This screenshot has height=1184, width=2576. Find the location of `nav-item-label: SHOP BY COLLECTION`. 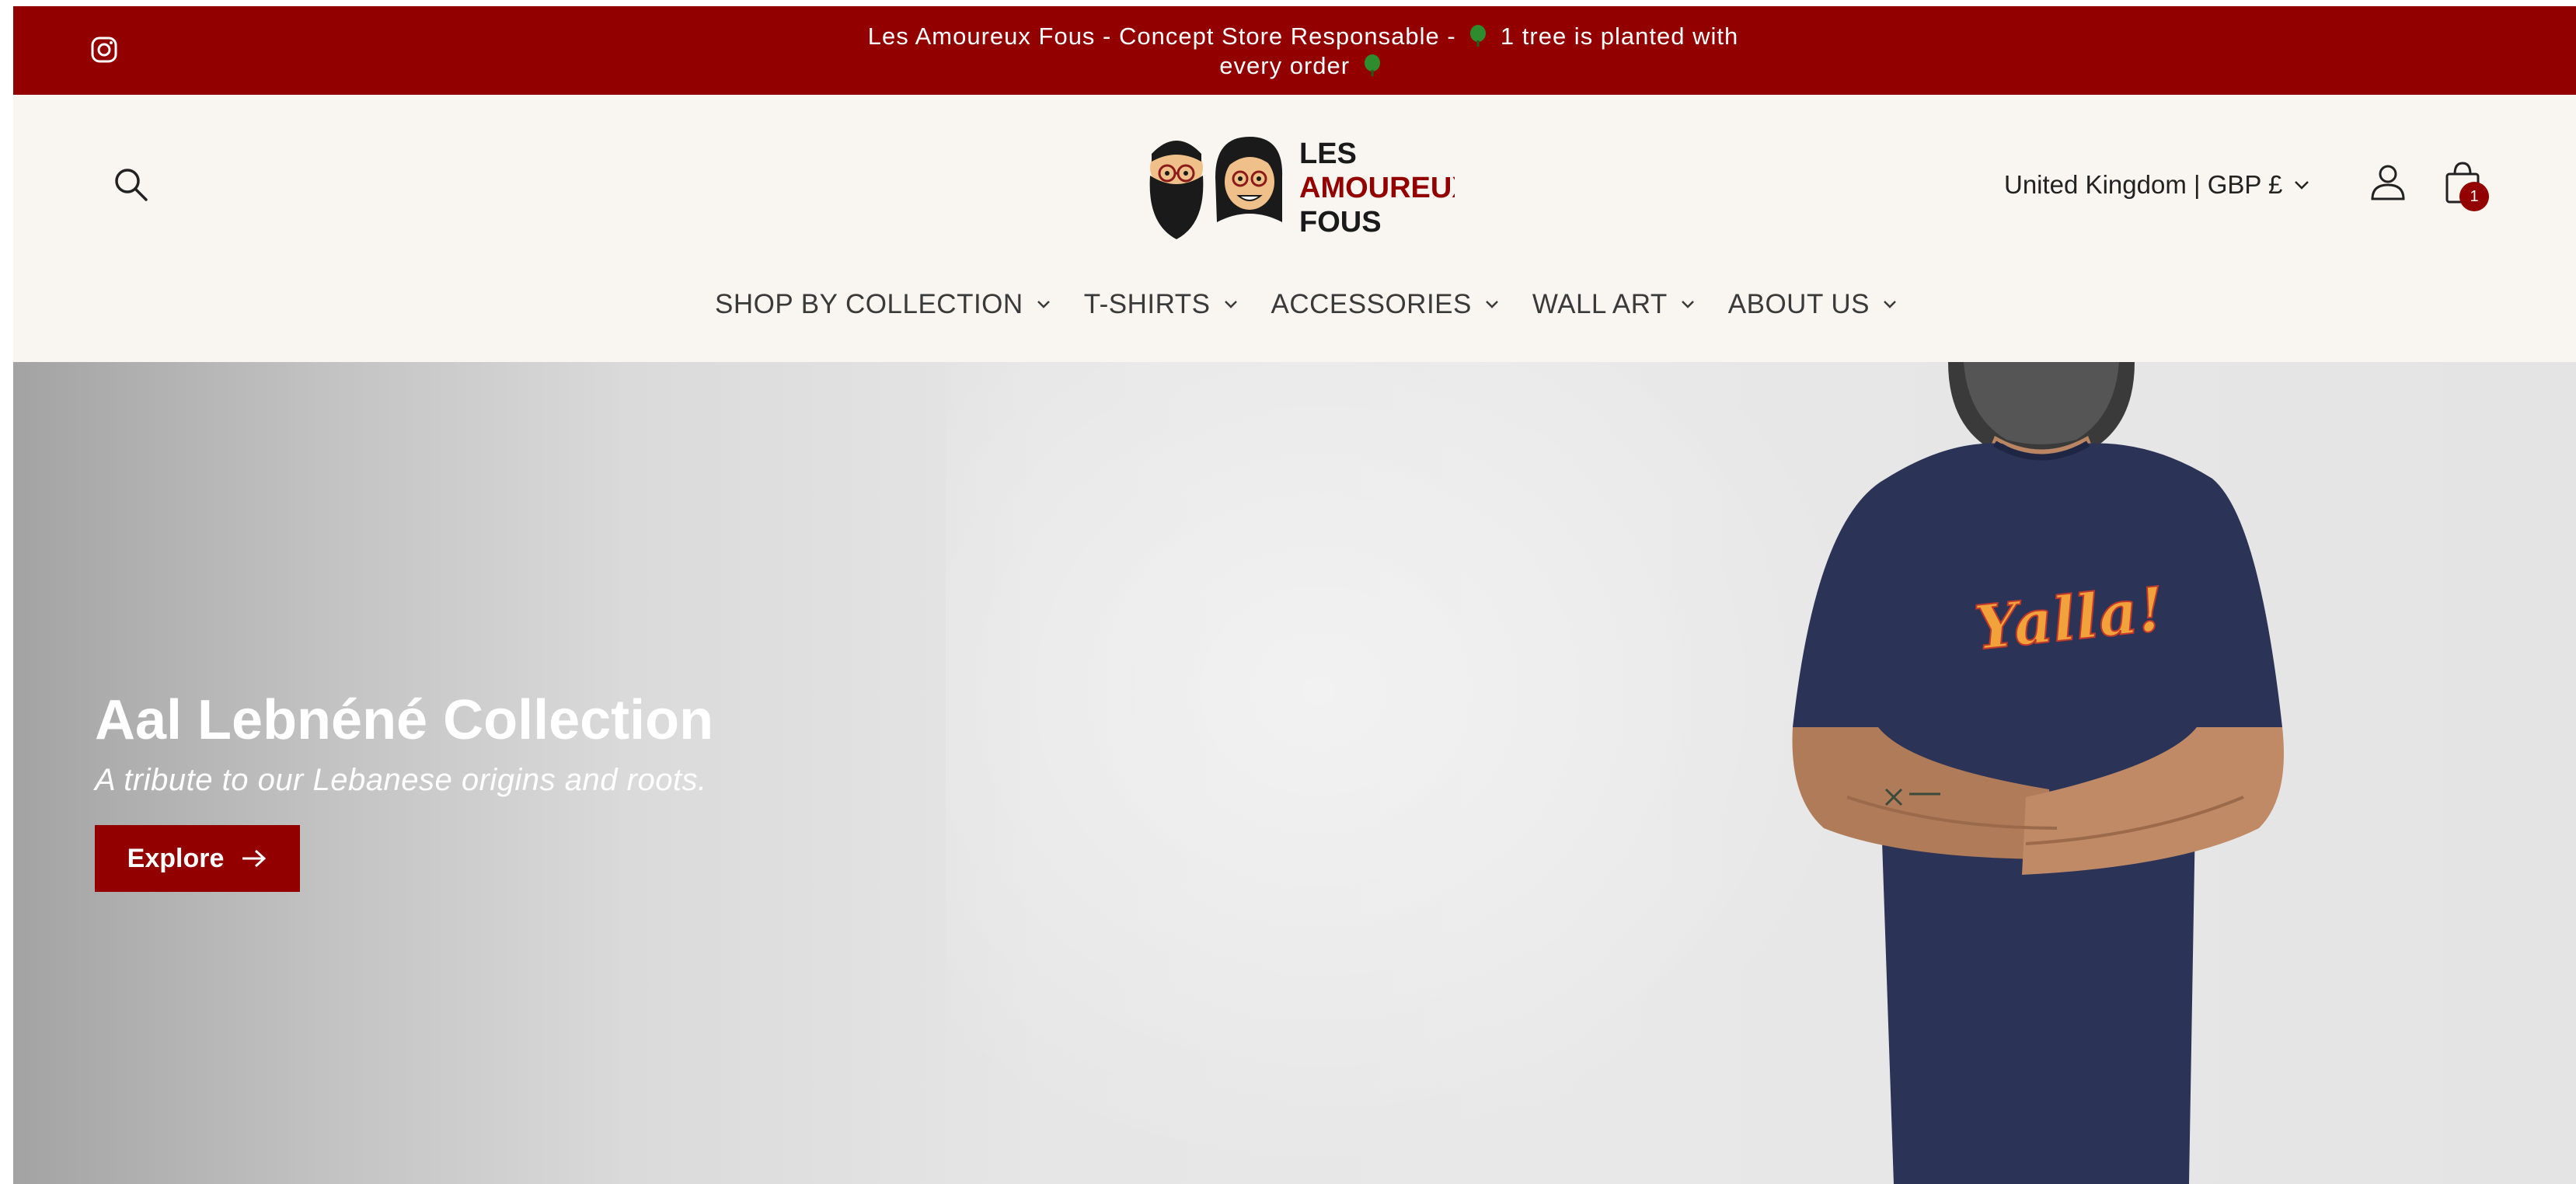

nav-item-label: SHOP BY COLLECTION is located at coordinates (868, 304).